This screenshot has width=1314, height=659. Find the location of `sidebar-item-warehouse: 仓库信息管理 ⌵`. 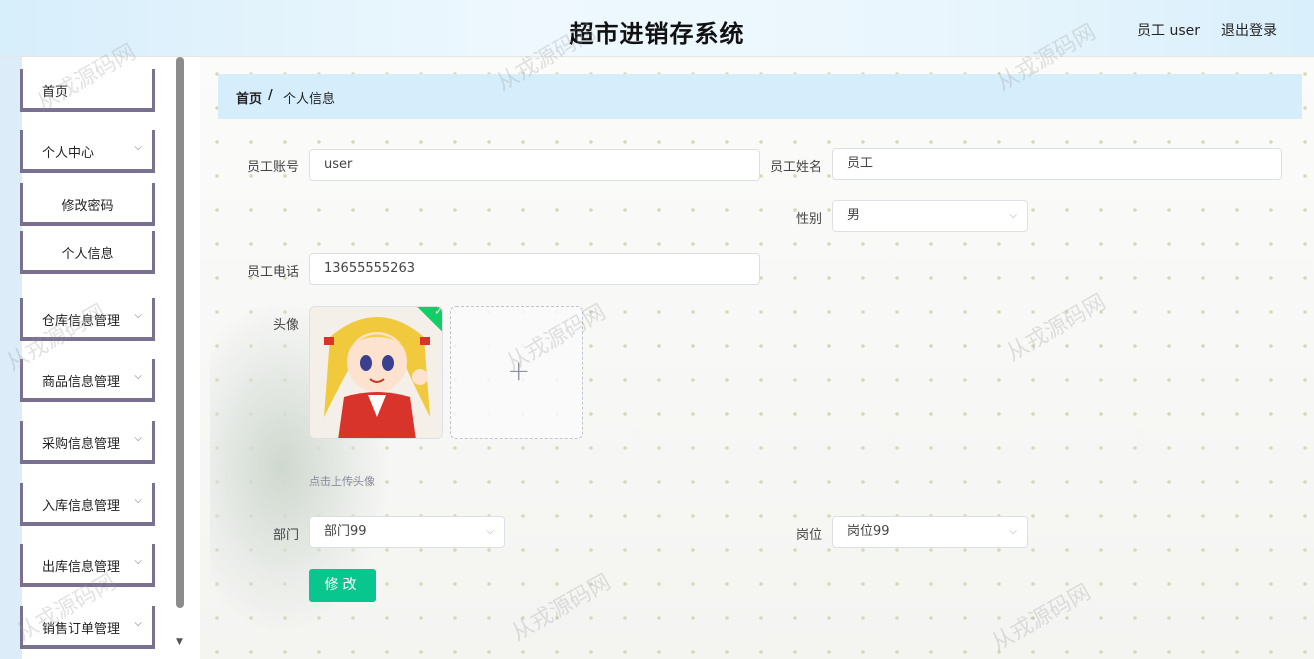

sidebar-item-warehouse: 仓库信息管理 ⌵ is located at coordinates (87, 319).